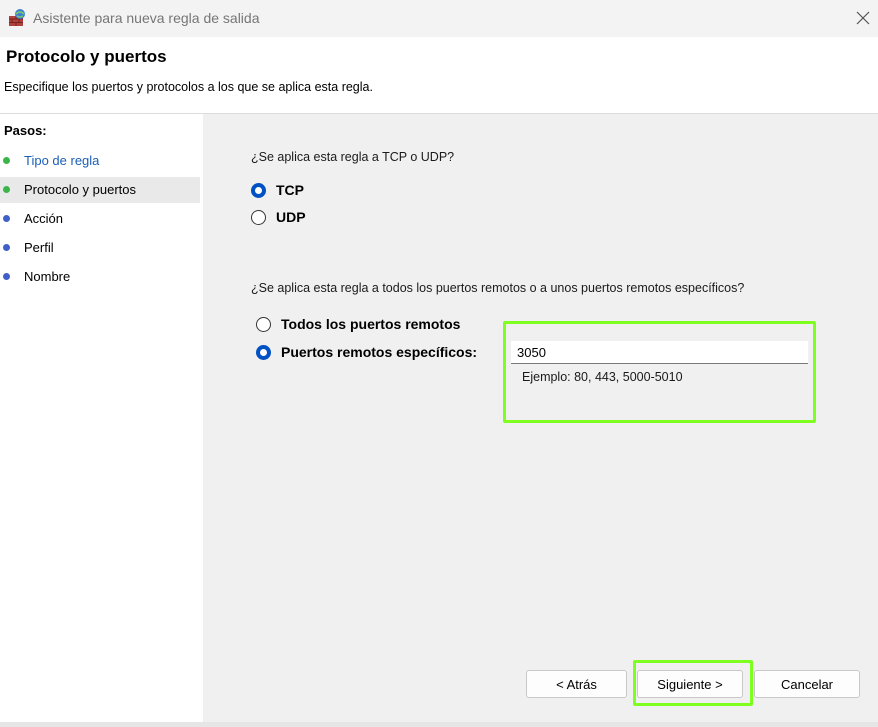  I want to click on radio-specific-ports: Puertos remotos específicos:, so click(376, 353).